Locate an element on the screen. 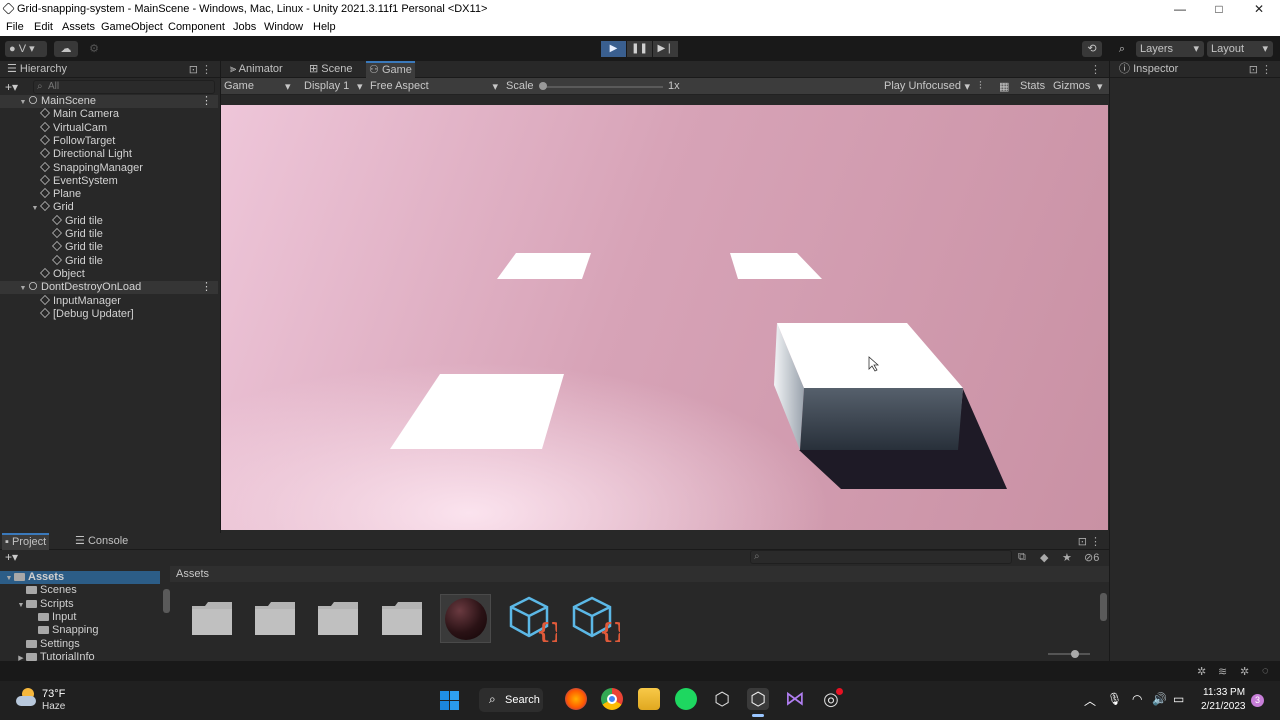 The image size is (1280, 720). tab-inspector: ⓘ Inspector is located at coordinates (1148, 69).